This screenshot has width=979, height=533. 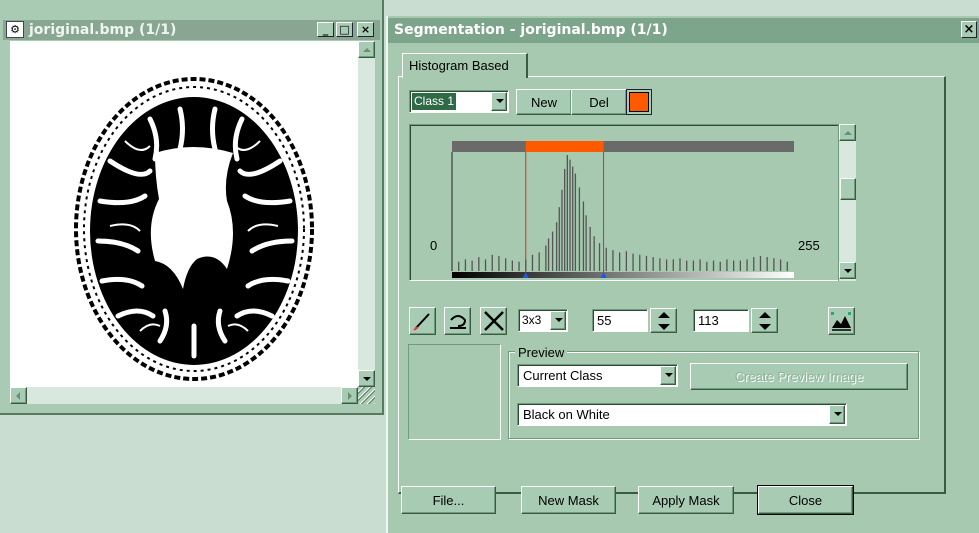 What do you see at coordinates (349, 395) in the screenshot?
I see `scroll-right-arrow-icon` at bounding box center [349, 395].